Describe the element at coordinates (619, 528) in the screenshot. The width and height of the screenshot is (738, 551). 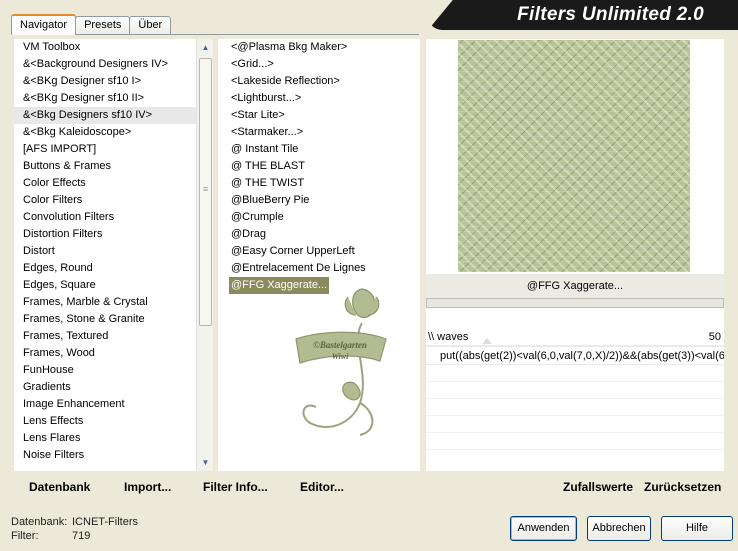
I see `cancel-button: Abbrechen` at that location.